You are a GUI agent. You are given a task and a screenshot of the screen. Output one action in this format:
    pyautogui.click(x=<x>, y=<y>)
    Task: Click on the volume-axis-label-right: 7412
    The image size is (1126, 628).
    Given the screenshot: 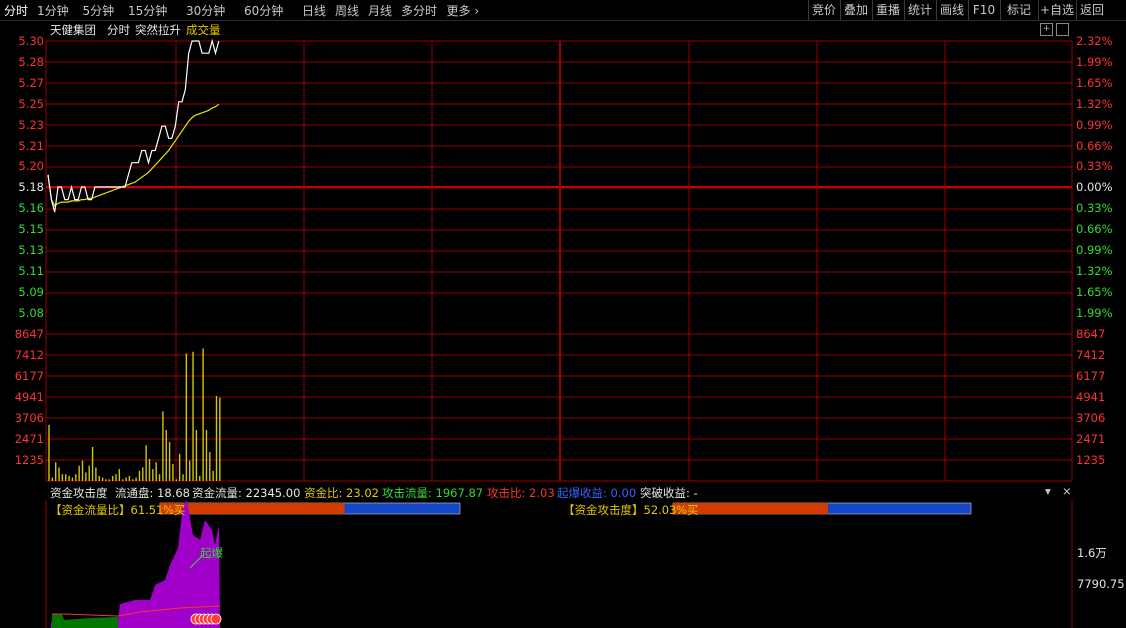 What is the action you would take?
    pyautogui.click(x=1091, y=355)
    